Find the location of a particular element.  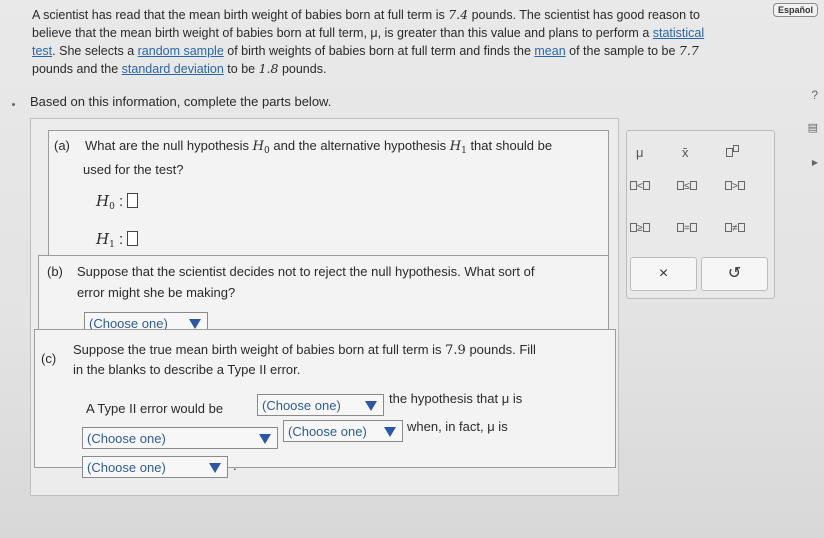

play-icon: ▶ is located at coordinates (815, 162).